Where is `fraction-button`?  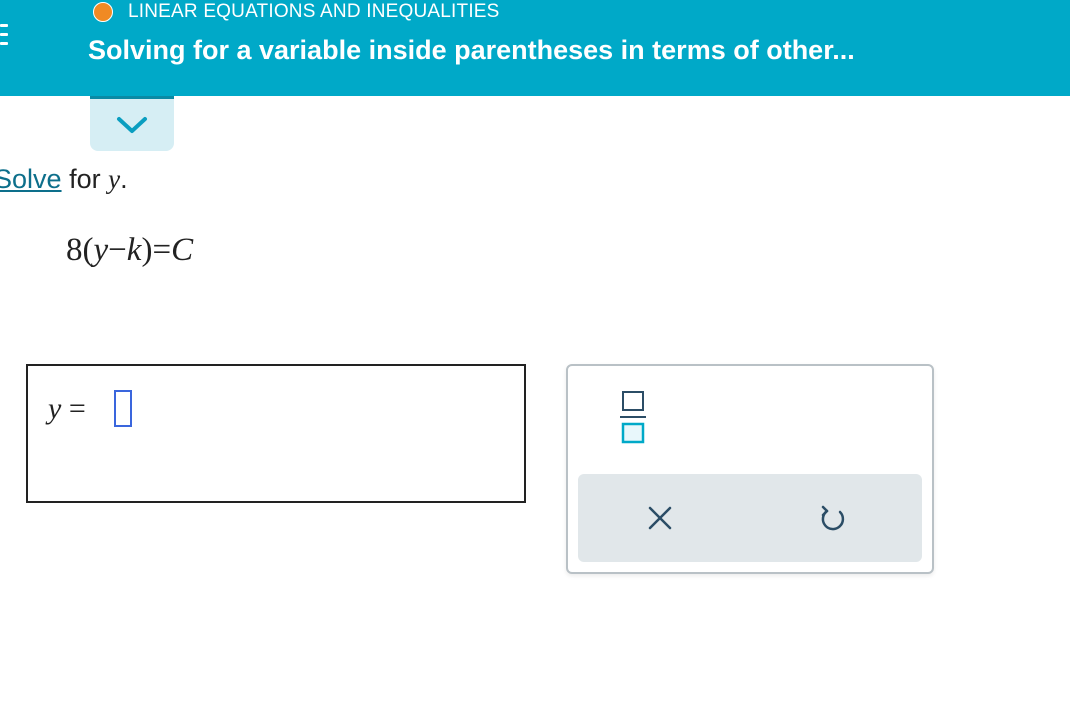
fraction-button is located at coordinates (633, 418).